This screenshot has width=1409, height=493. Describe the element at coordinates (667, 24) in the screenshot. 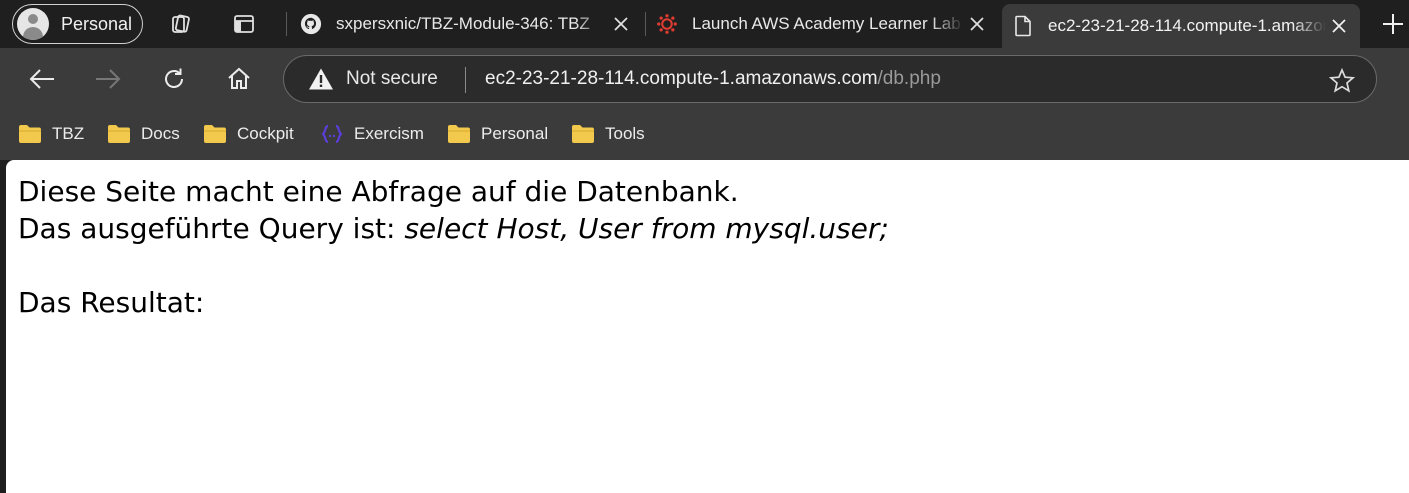

I see `canvas-icon` at that location.